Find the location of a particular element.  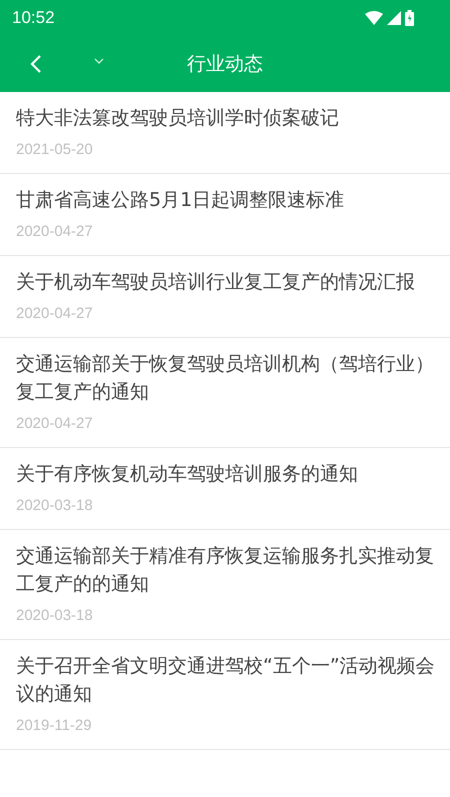

back-icon is located at coordinates (36, 64).